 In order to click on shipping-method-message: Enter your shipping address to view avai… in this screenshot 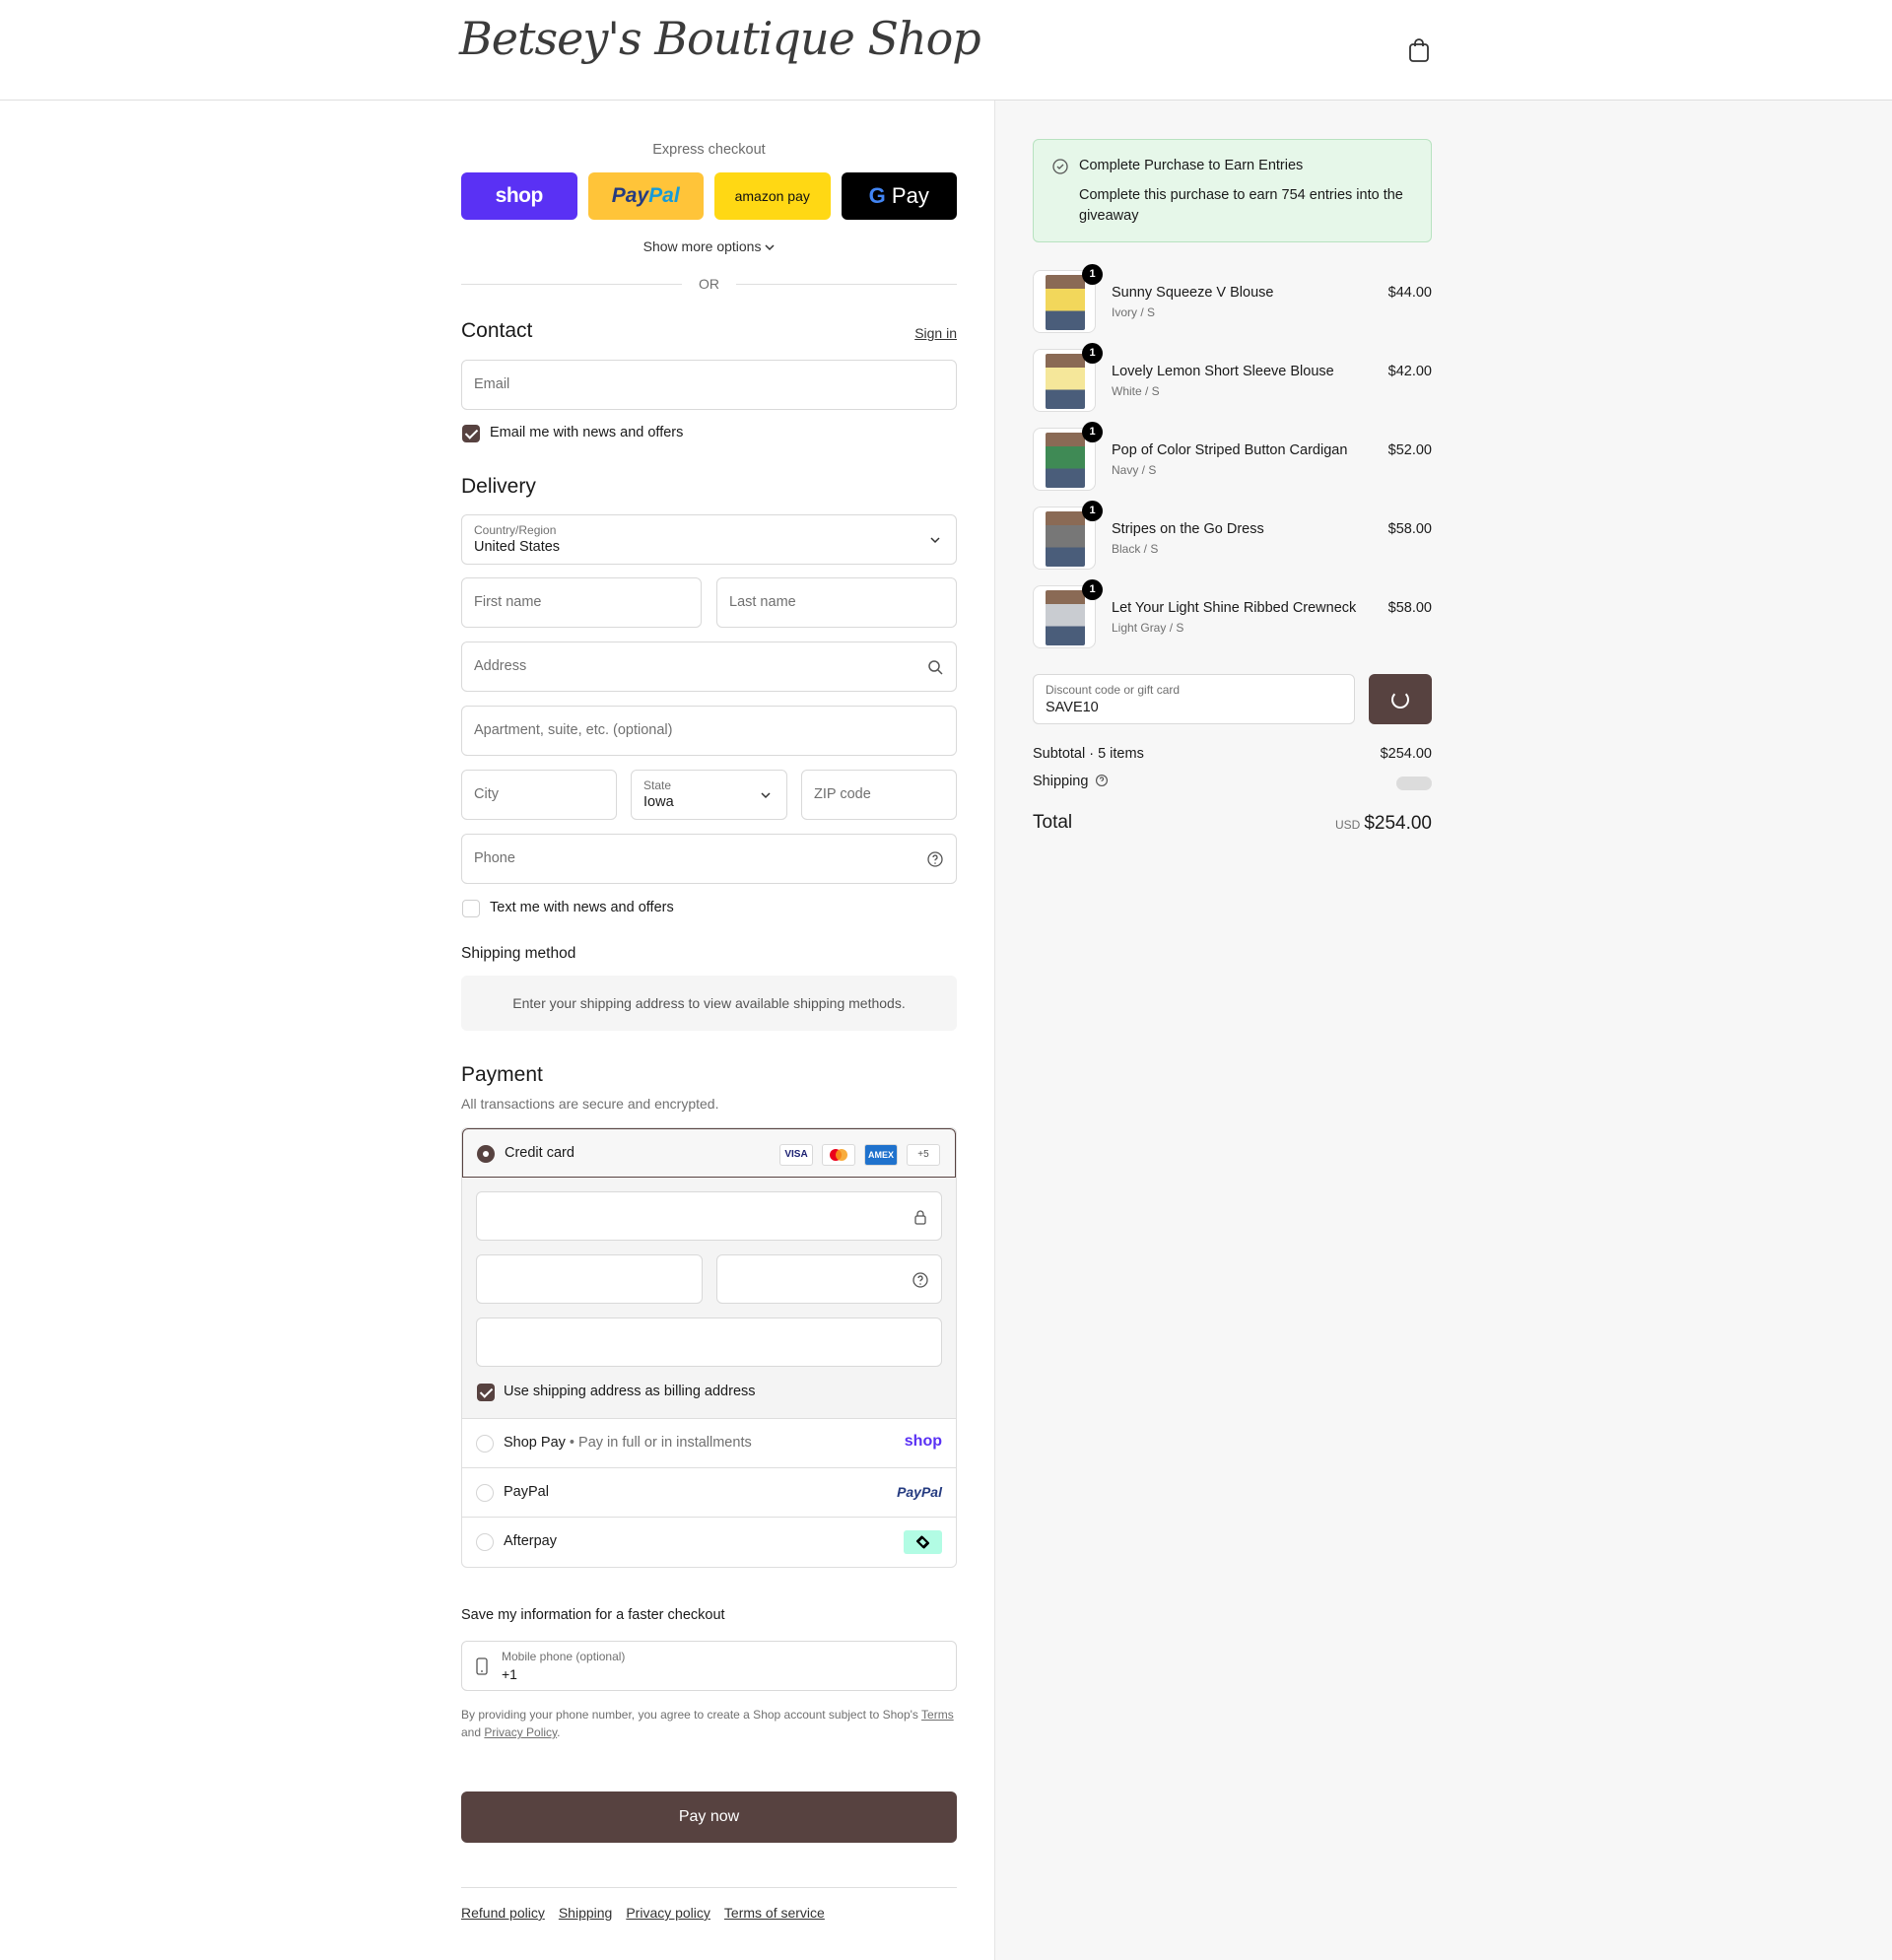, I will do `click(709, 1003)`.